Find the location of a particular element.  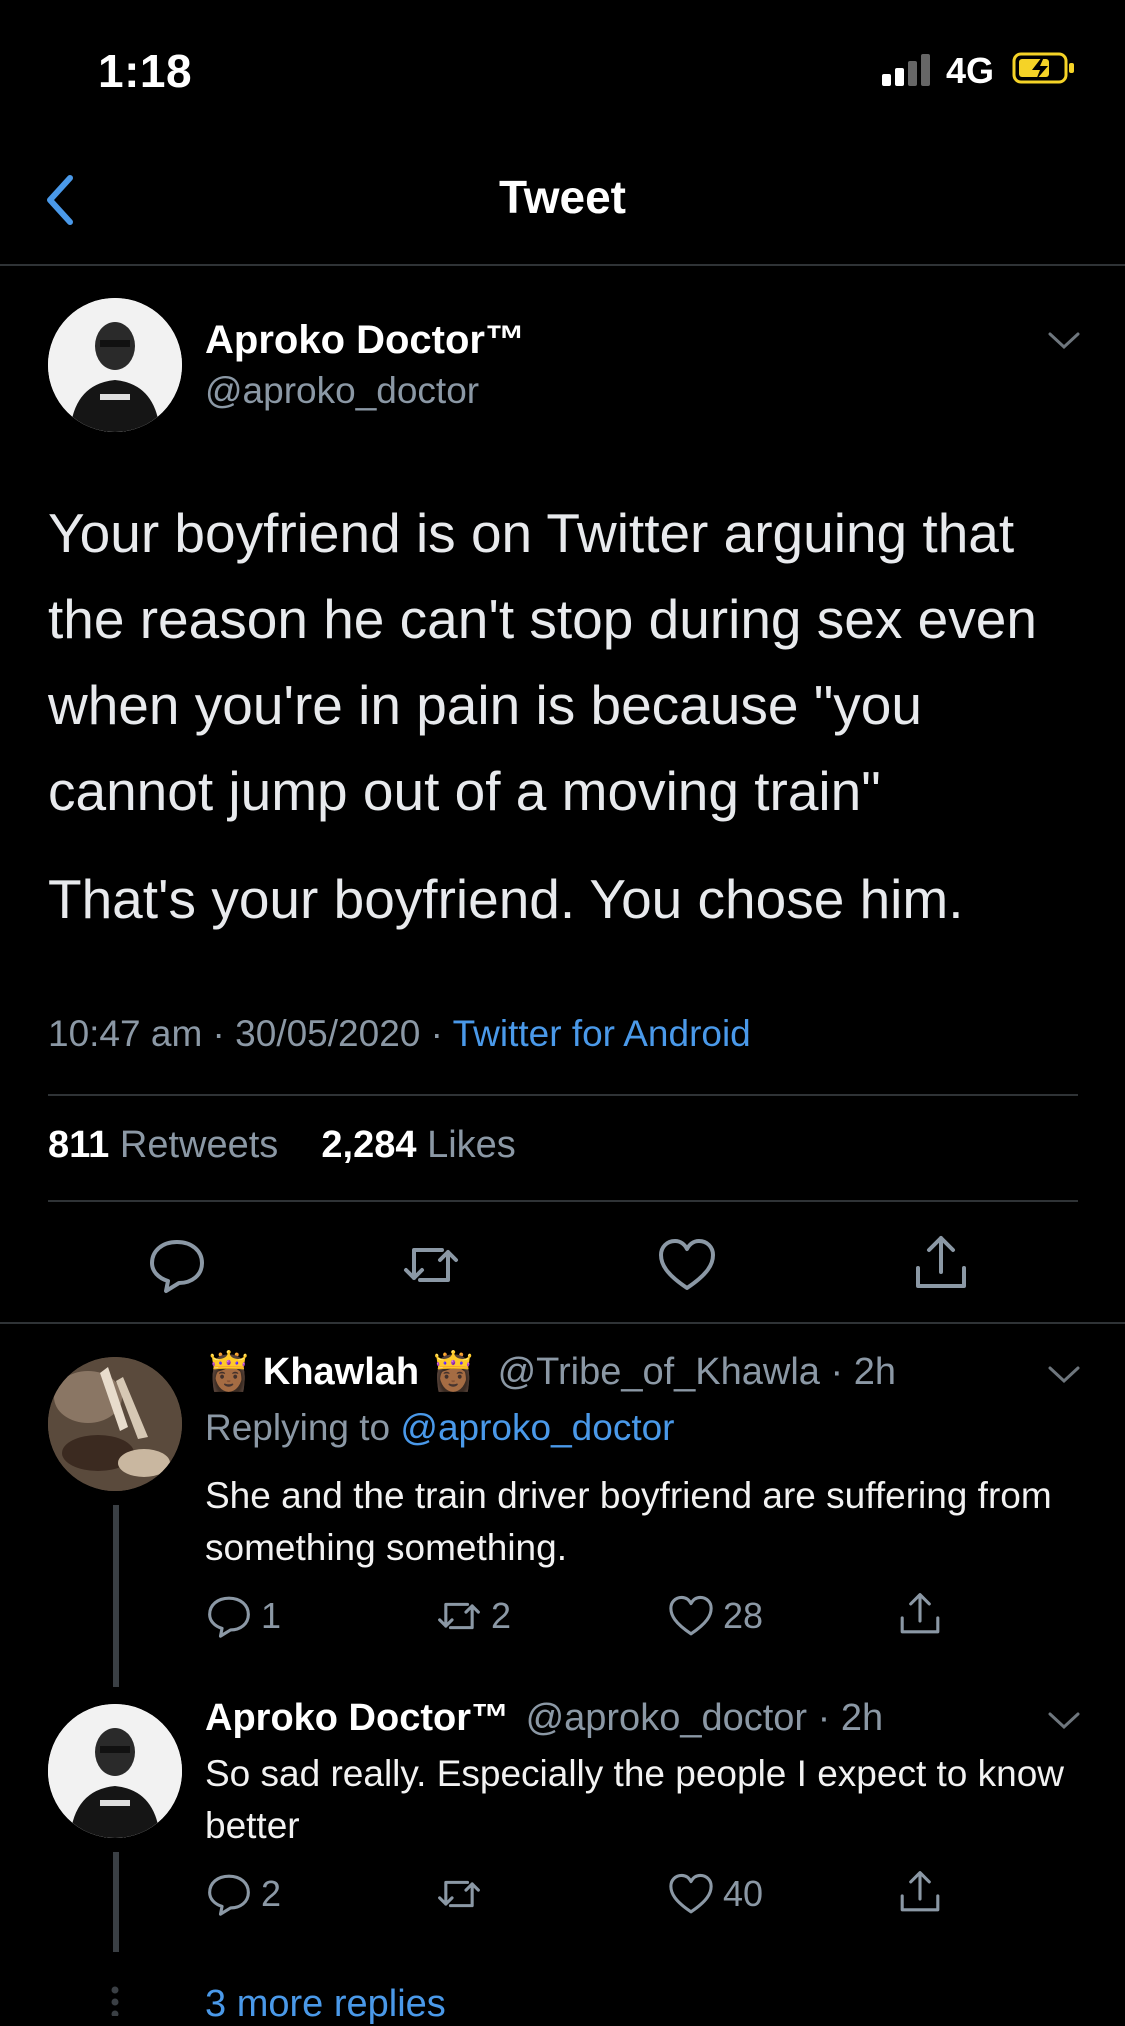

reply-count: 2 is located at coordinates (271, 1893).